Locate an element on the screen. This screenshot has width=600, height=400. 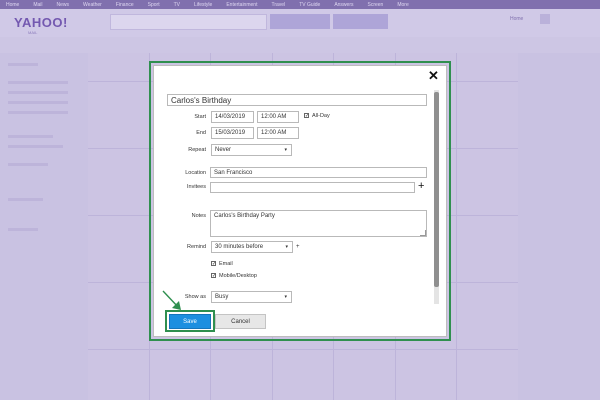
location-label: Location is located at coordinates (195, 173).